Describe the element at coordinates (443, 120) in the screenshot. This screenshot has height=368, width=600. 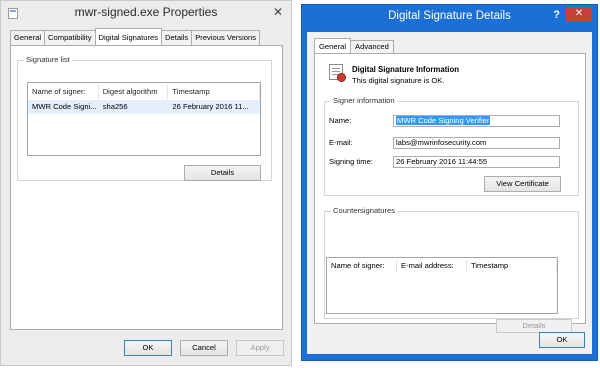
I see `name-value: MWR Code Signing Verifier` at that location.